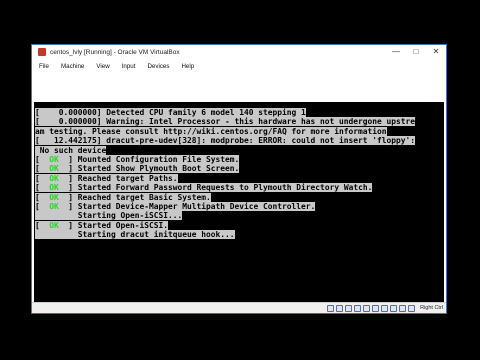 This screenshot has width=480, height=360. What do you see at coordinates (158, 66) in the screenshot?
I see `menu-devices: Devices` at bounding box center [158, 66].